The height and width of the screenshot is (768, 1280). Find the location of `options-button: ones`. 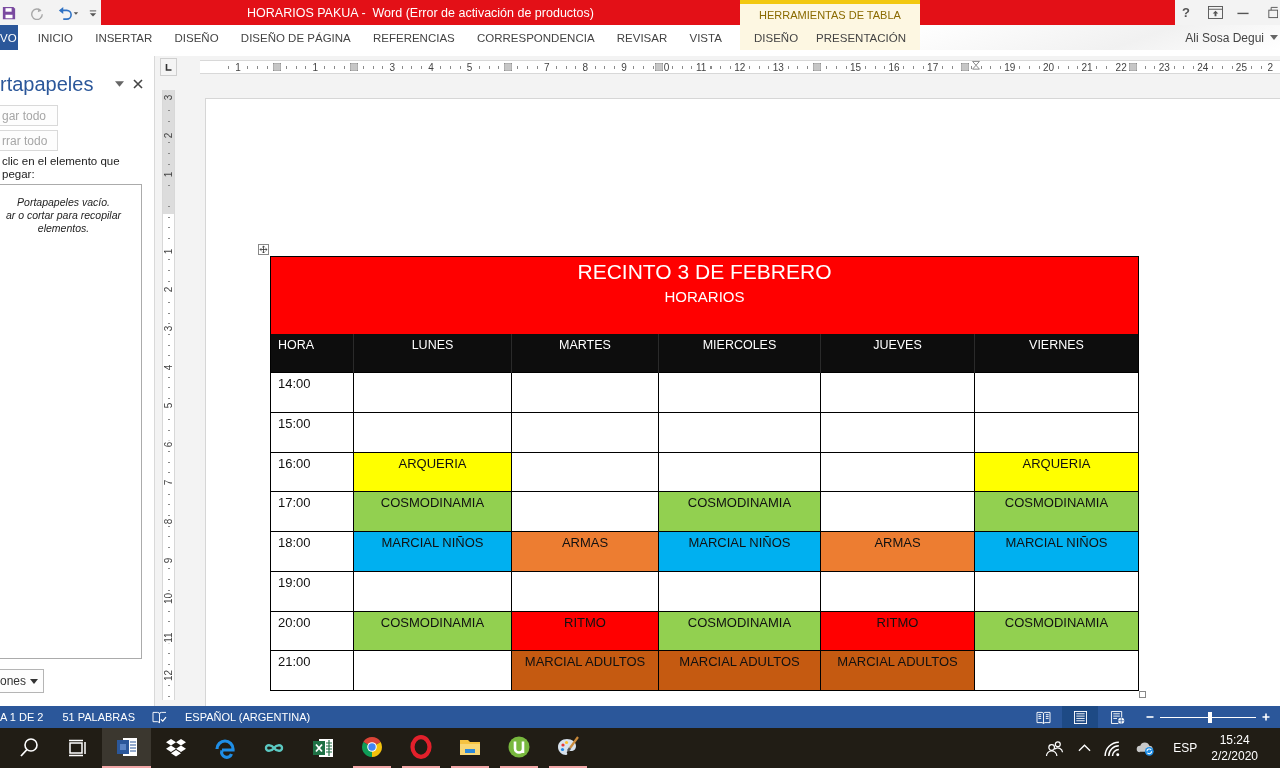

options-button: ones is located at coordinates (22, 681).